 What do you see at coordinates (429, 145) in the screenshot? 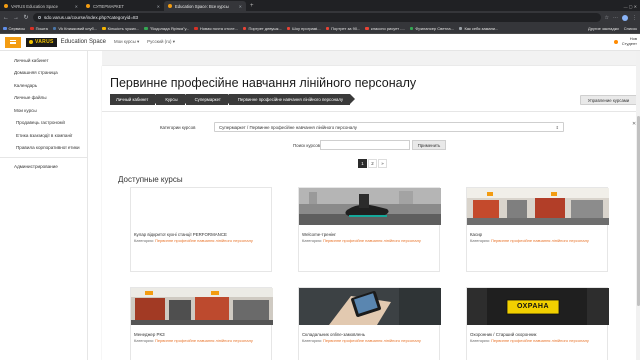
I see `apply-button: Применить` at bounding box center [429, 145].